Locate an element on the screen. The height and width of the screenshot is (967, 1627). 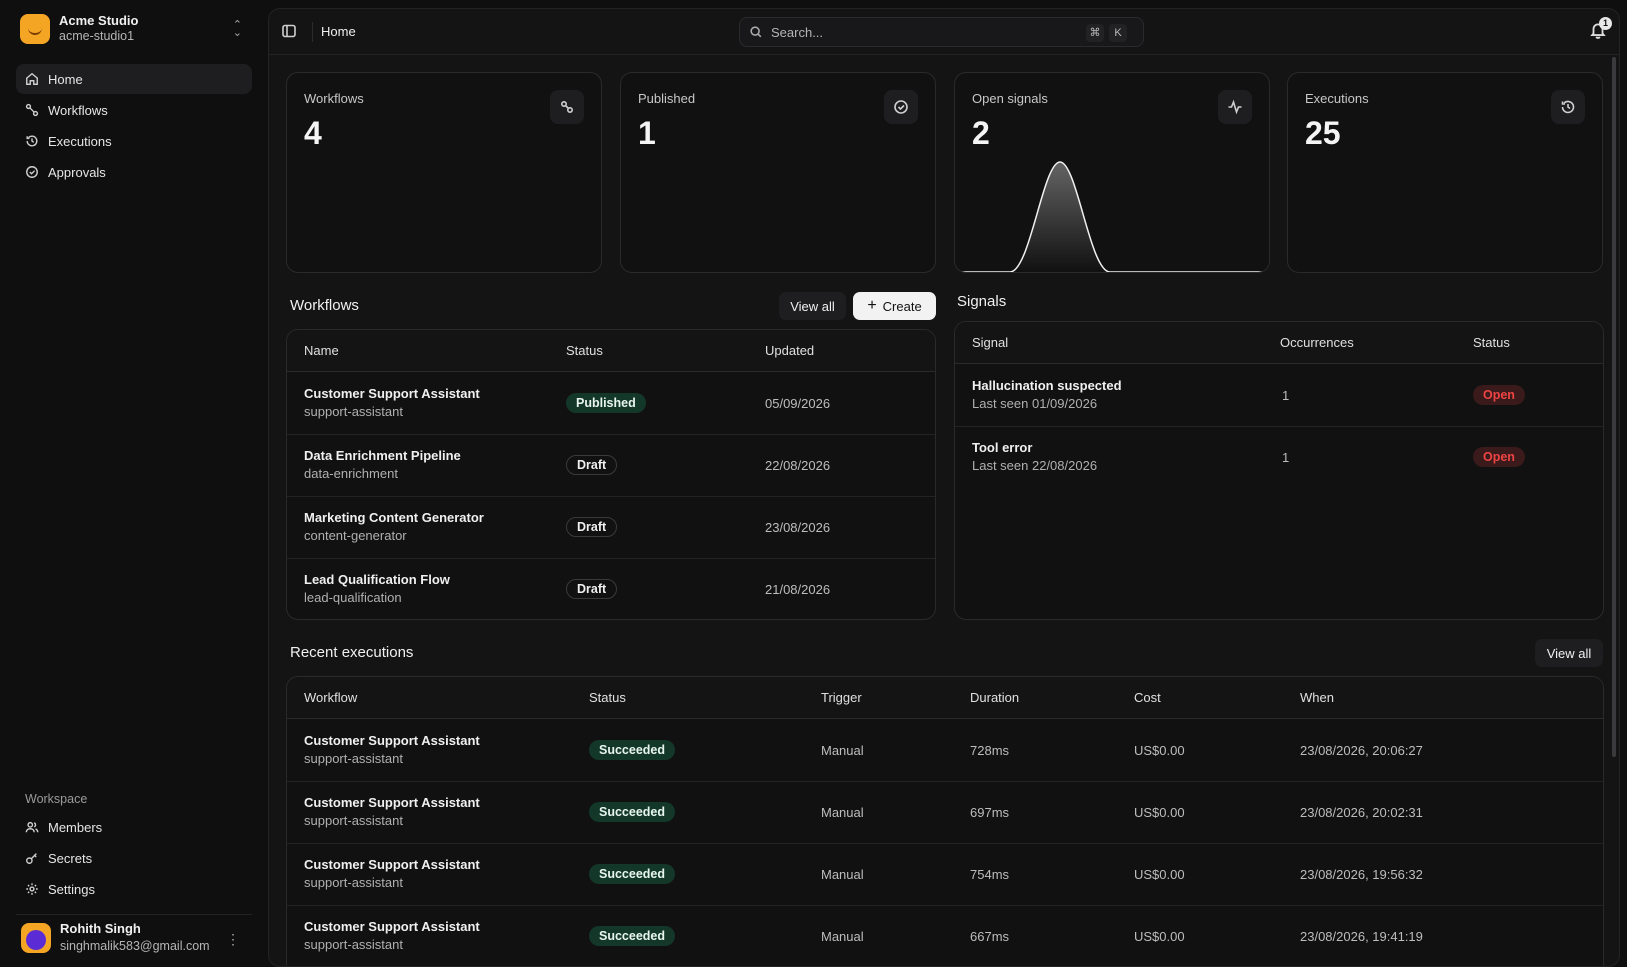
kbd-k: K is located at coordinates (1118, 33).